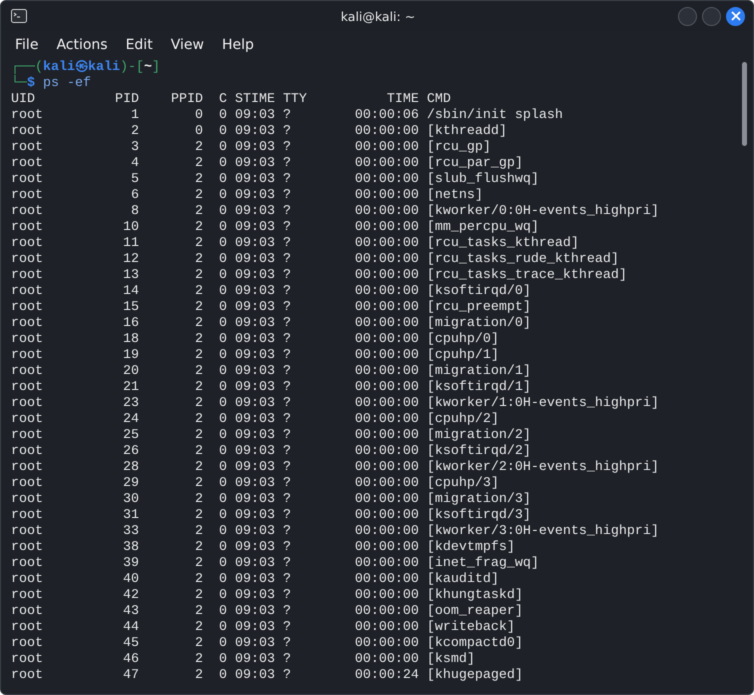 The image size is (754, 695). I want to click on process-line: root 43 2 0 09:03 ? 00:00:00 [oom_reaper], so click(267, 612).